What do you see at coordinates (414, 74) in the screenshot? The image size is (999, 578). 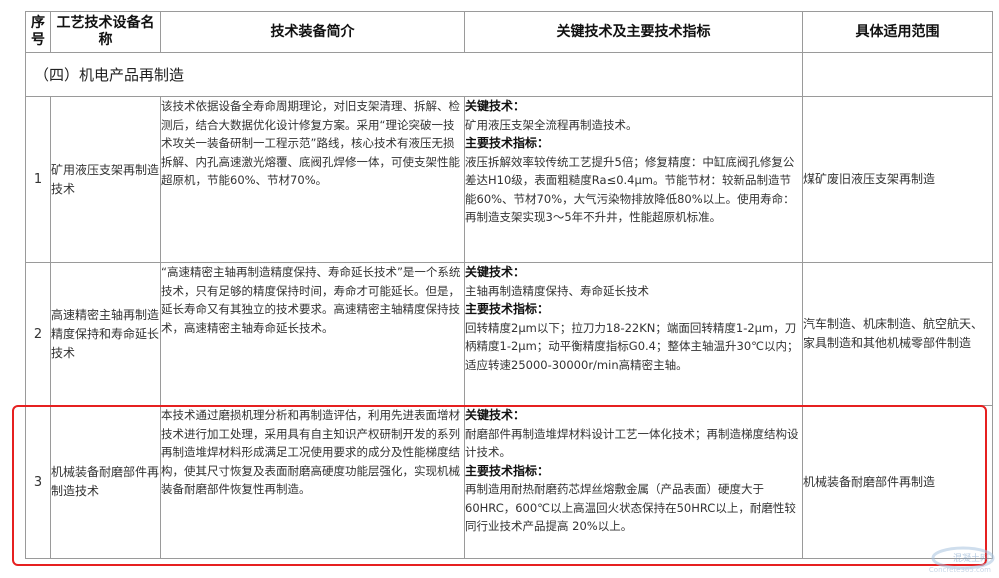 I see `section-title: （四）机电产品再制造` at bounding box center [414, 74].